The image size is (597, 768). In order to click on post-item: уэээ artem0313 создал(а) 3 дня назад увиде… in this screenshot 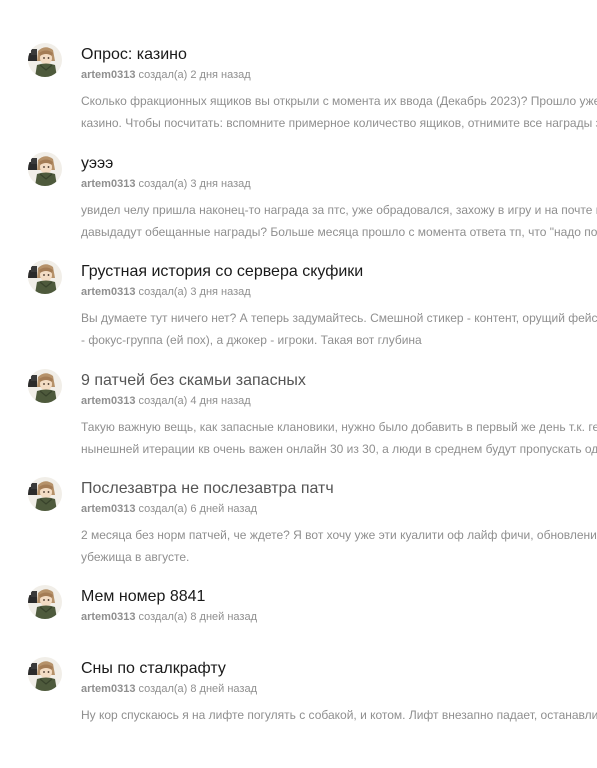, I will do `click(298, 207)`.